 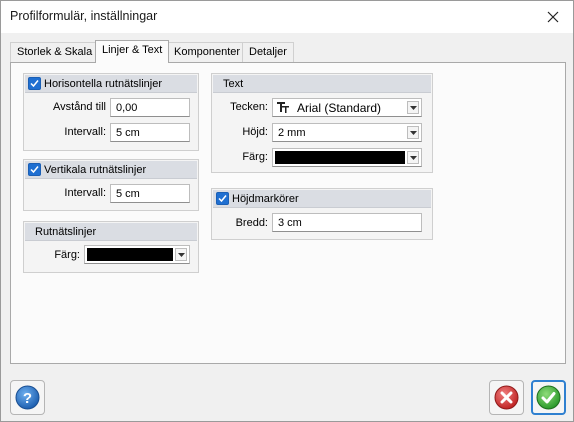 I want to click on horizontal-grid-checkbox, so click(x=34, y=83).